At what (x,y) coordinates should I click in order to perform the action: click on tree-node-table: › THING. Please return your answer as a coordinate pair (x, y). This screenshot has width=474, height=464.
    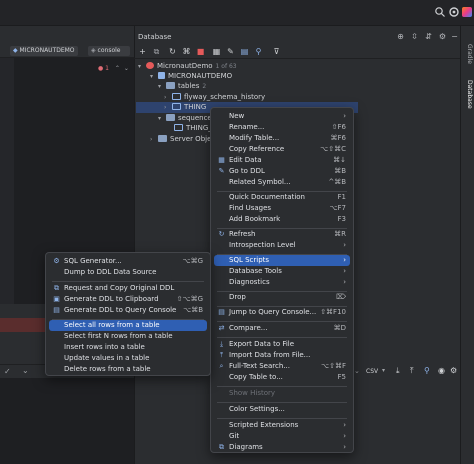
    Looking at the image, I should click on (185, 107).